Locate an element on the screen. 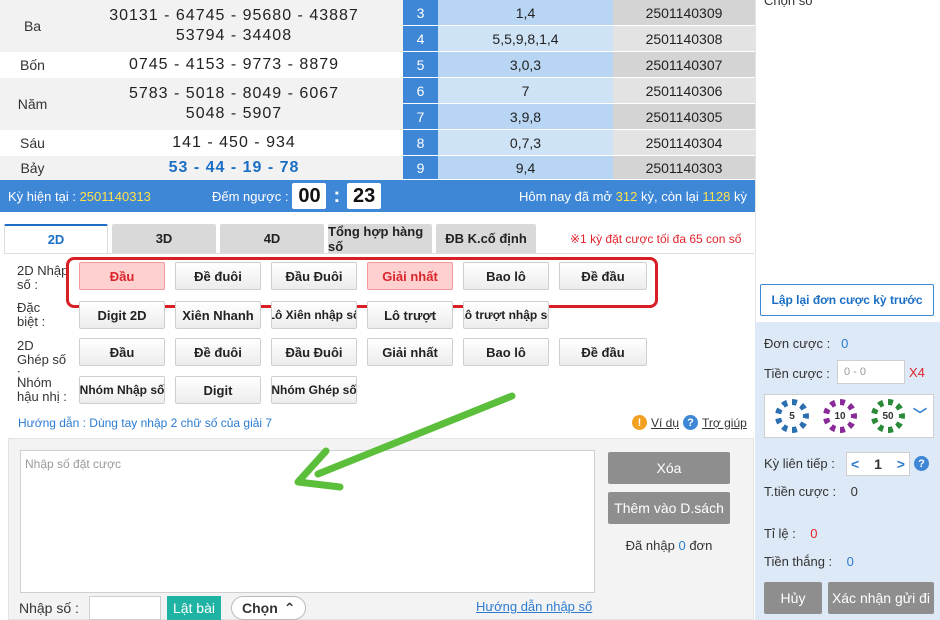 The height and width of the screenshot is (620, 940). prize-line: 30131 - 64745 - 95680 - 43887 is located at coordinates (234, 15).